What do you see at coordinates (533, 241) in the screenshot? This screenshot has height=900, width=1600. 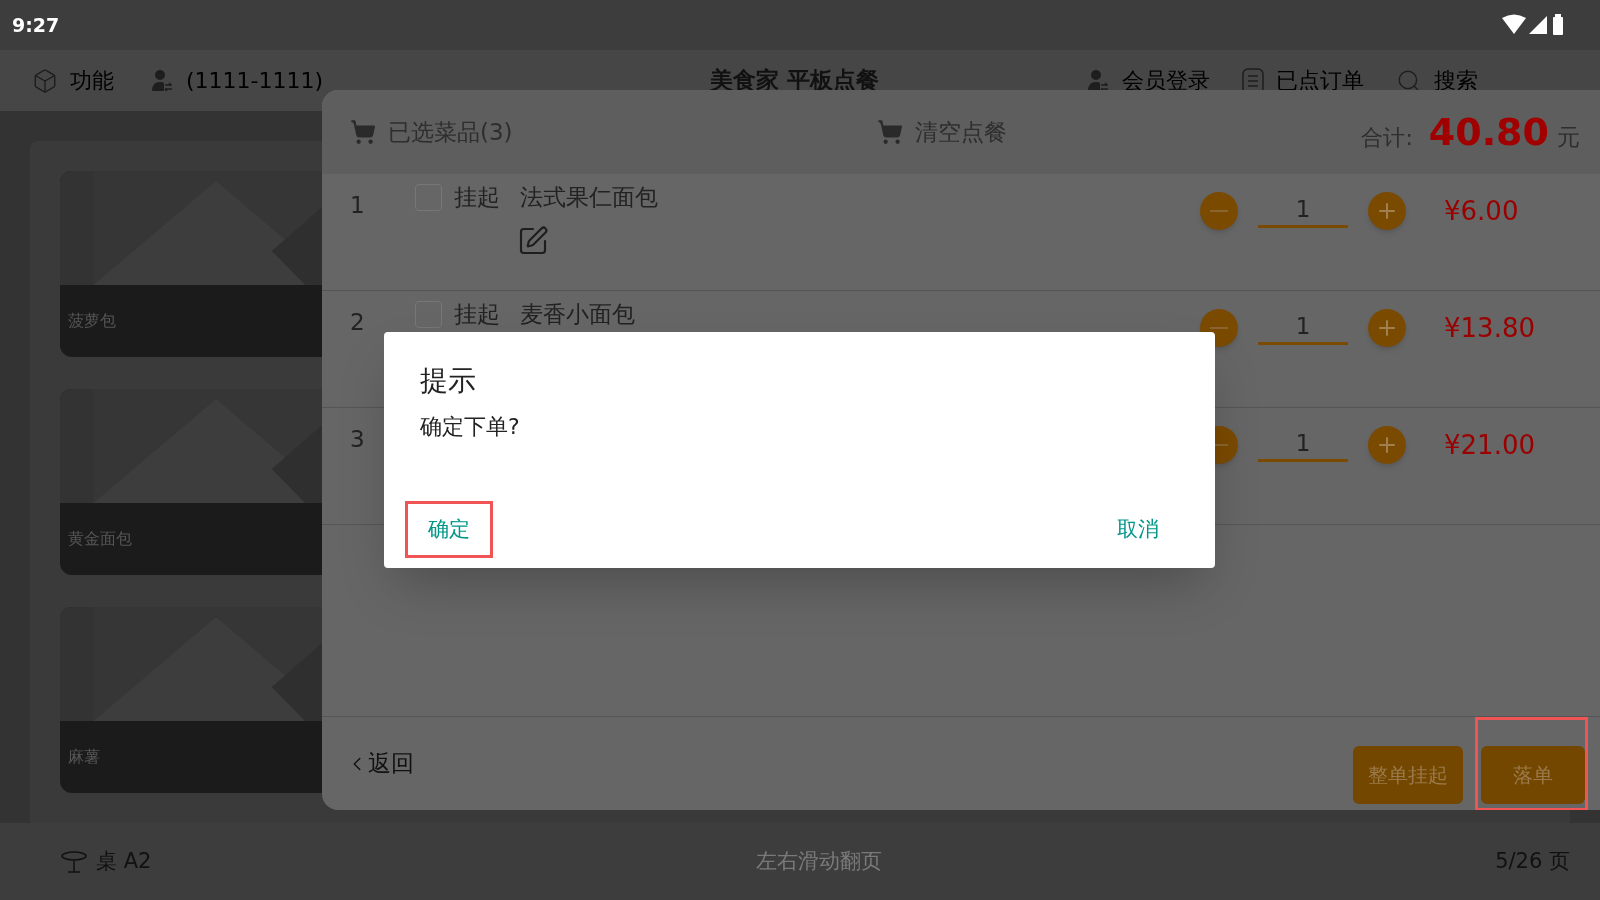 I see `edit-icon` at bounding box center [533, 241].